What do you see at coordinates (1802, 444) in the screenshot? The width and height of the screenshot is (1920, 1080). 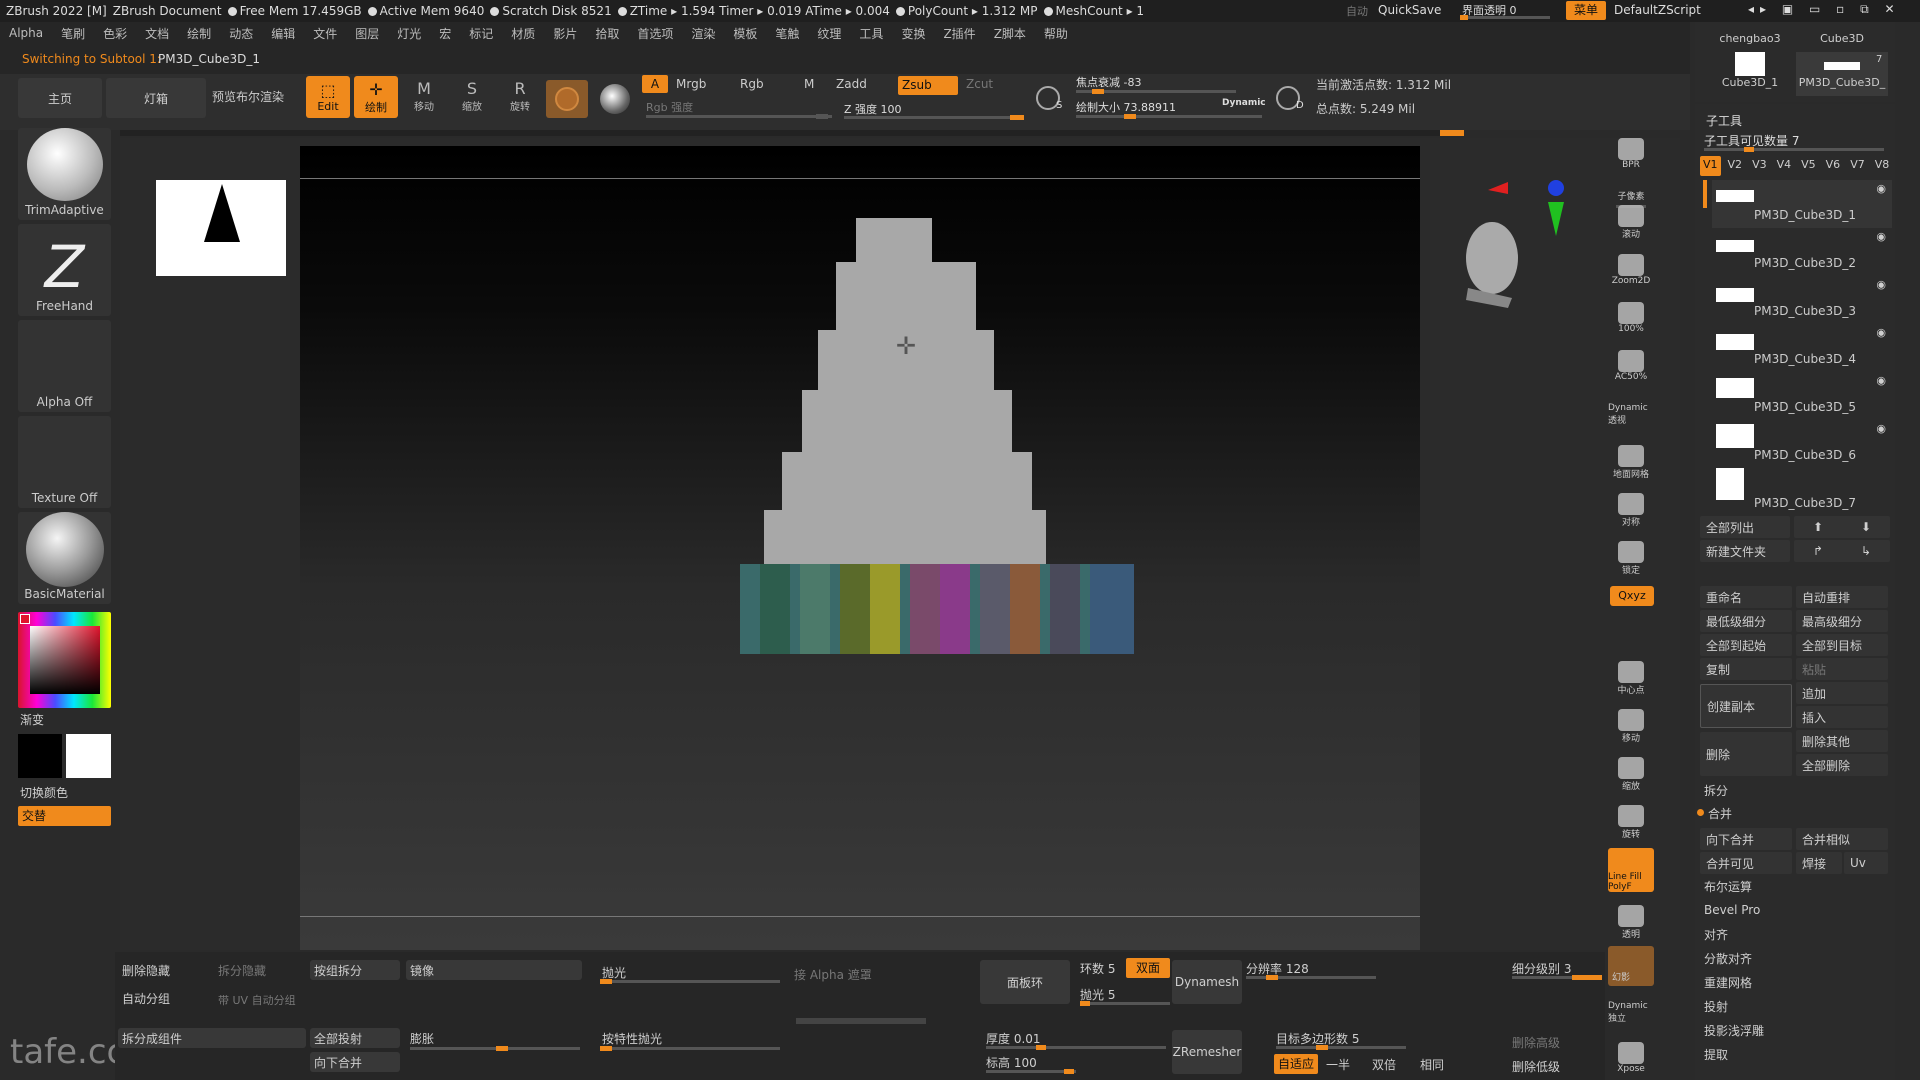 I see `subtool-item: PM3D_Cube3D_6 ◉` at bounding box center [1802, 444].